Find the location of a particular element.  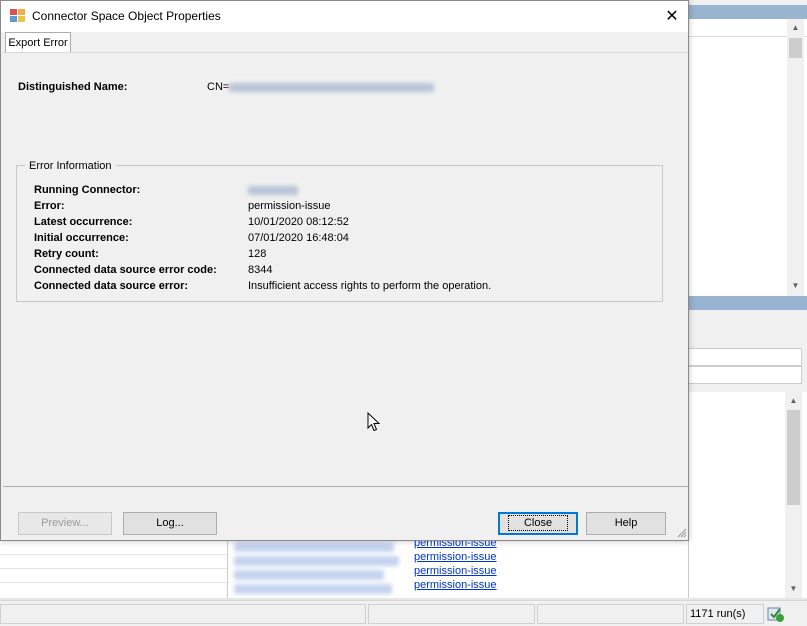

close-button: Close is located at coordinates (538, 523).